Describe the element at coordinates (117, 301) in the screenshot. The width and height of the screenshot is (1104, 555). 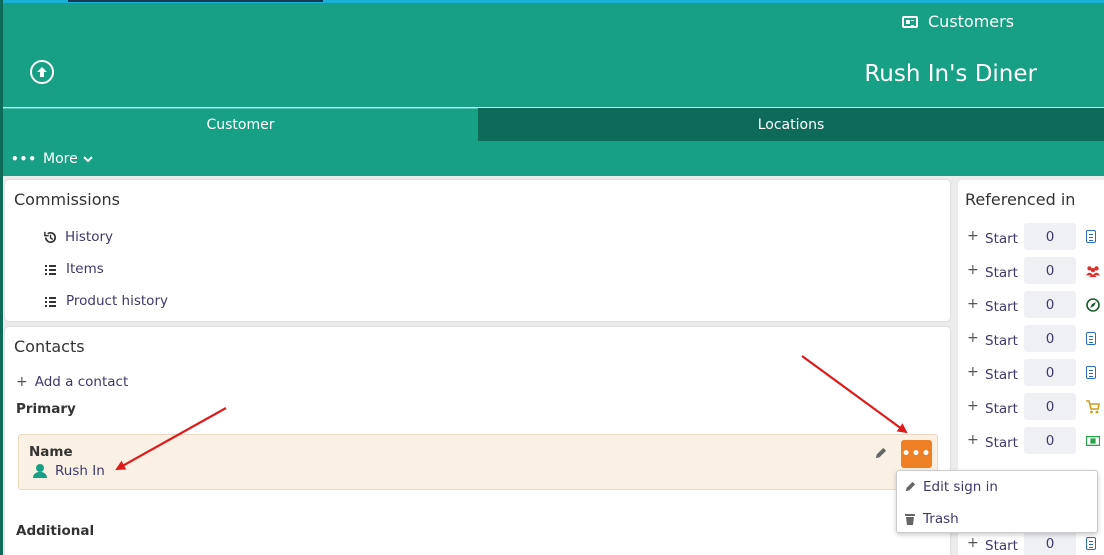
I see `product-history-label: Product history` at that location.